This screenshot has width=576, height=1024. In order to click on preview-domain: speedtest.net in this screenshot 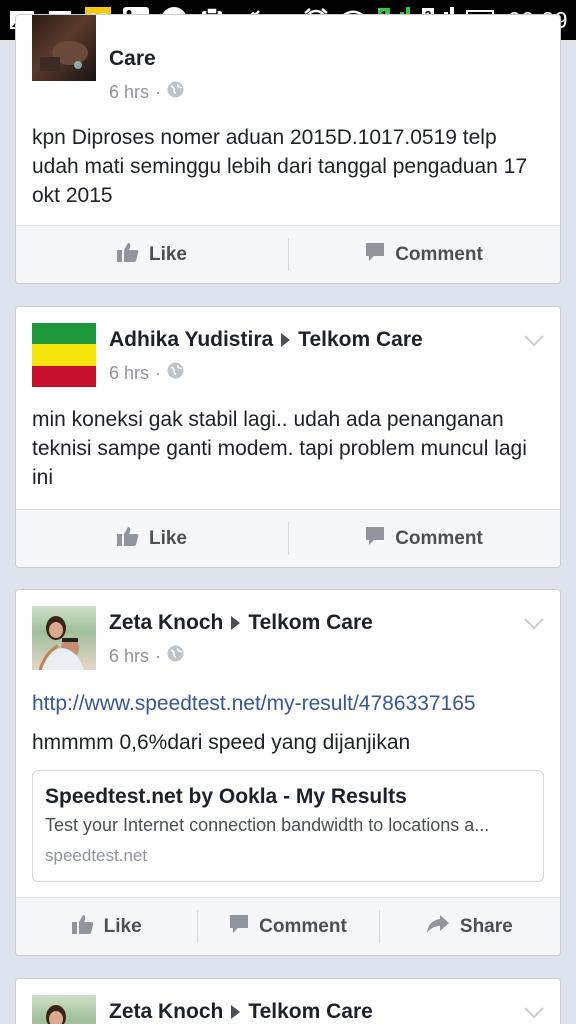, I will do `click(96, 855)`.